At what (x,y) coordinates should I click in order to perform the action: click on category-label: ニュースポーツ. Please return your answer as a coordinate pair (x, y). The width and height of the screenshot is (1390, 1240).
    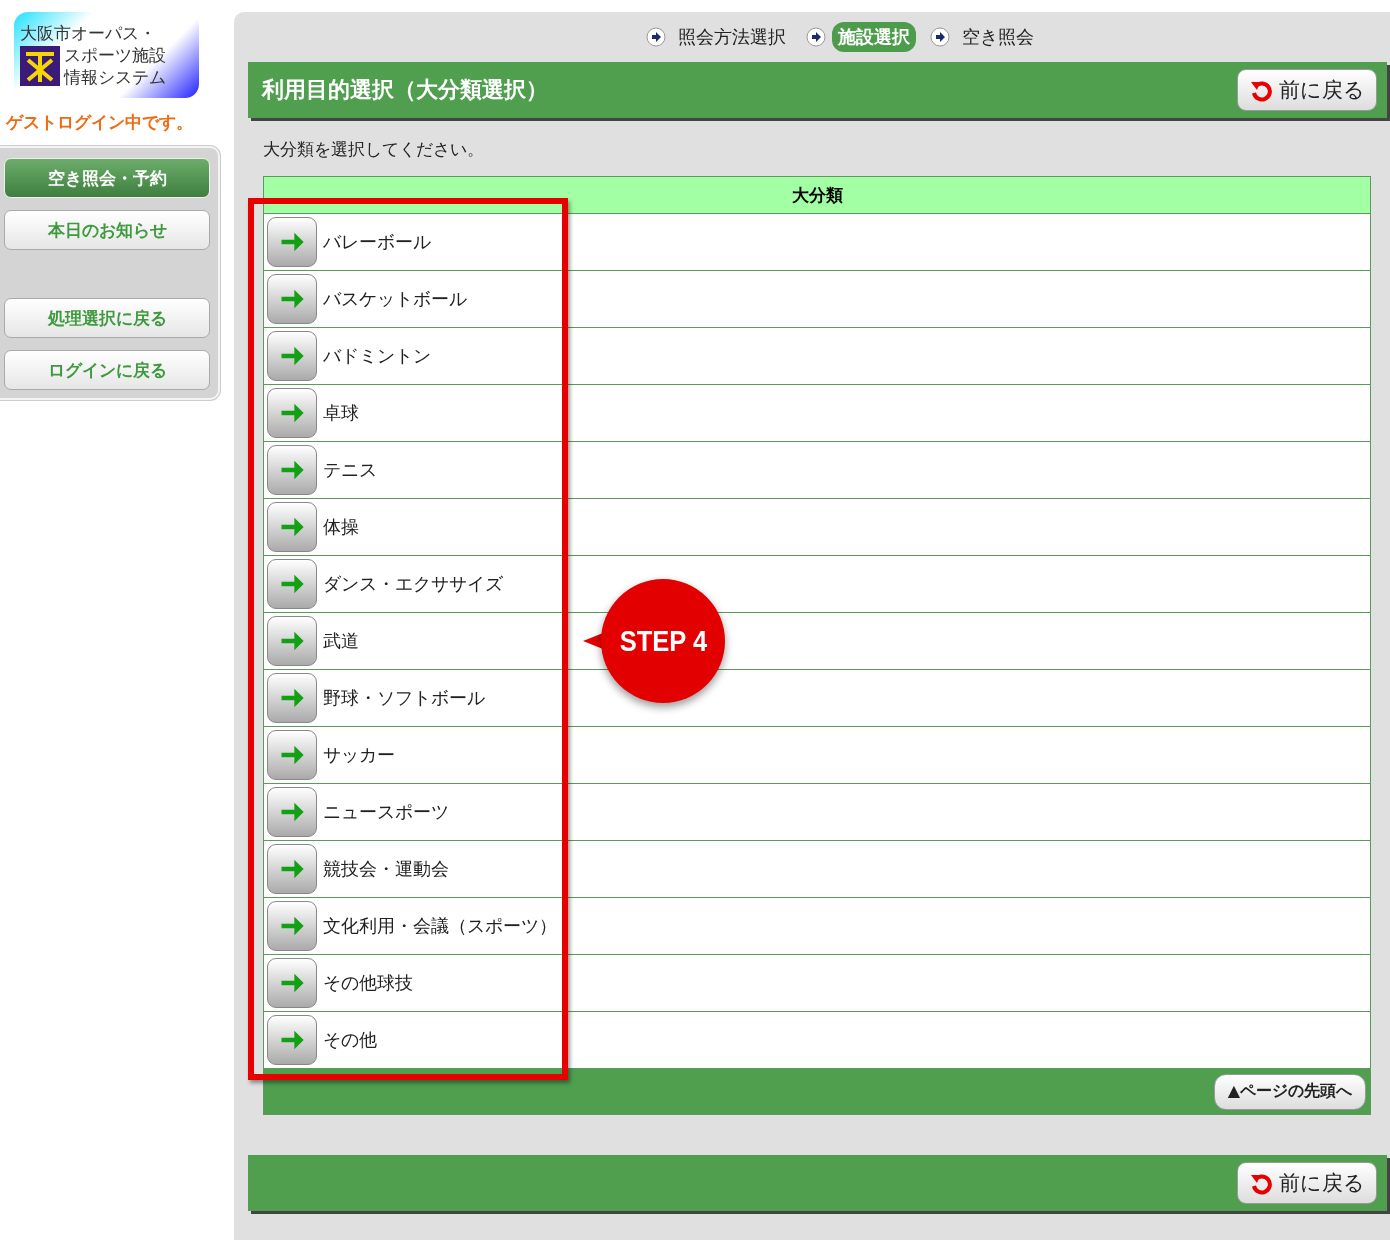
    Looking at the image, I should click on (386, 812).